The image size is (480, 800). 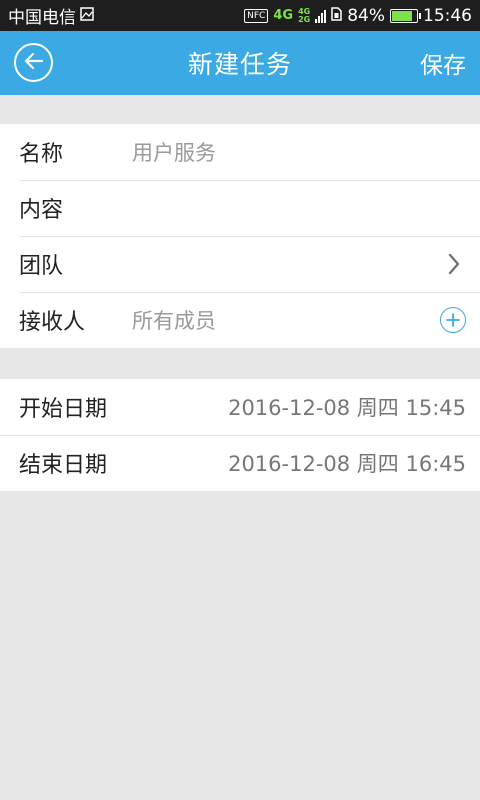 I want to click on back-arrow-icon, so click(x=34, y=63).